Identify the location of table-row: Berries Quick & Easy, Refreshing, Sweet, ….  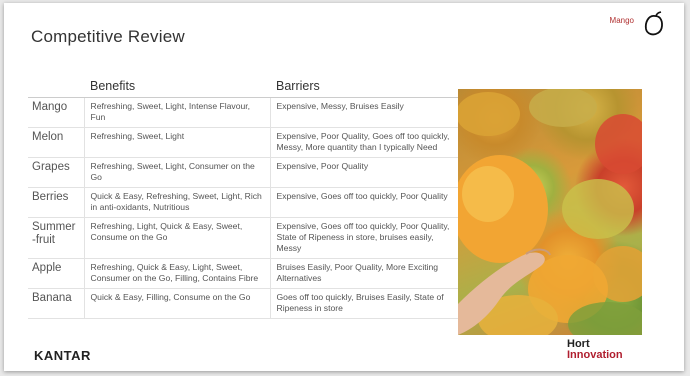
(243, 202).